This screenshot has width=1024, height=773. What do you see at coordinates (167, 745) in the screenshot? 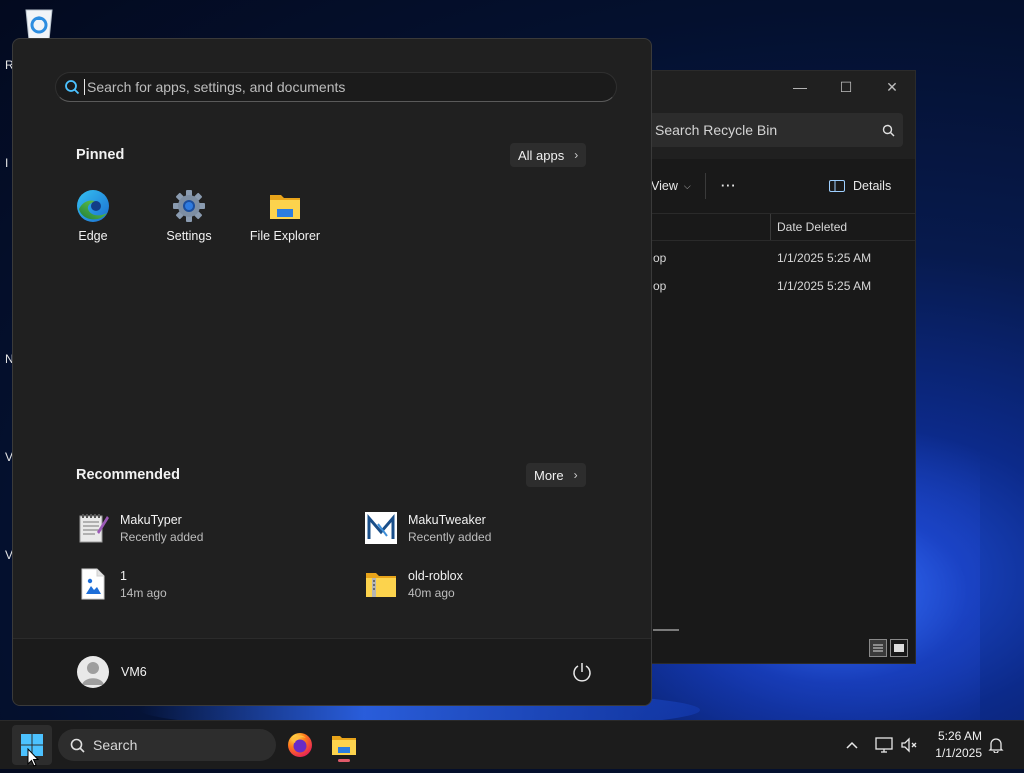
I see `taskbar-search: Search` at bounding box center [167, 745].